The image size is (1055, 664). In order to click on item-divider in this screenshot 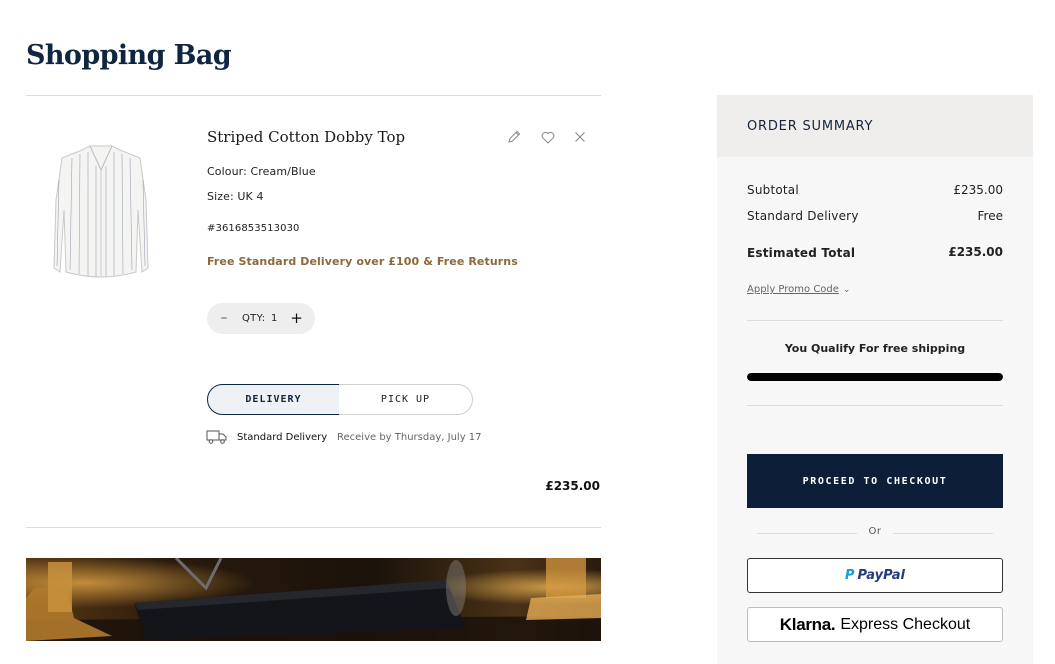, I will do `click(313, 527)`.